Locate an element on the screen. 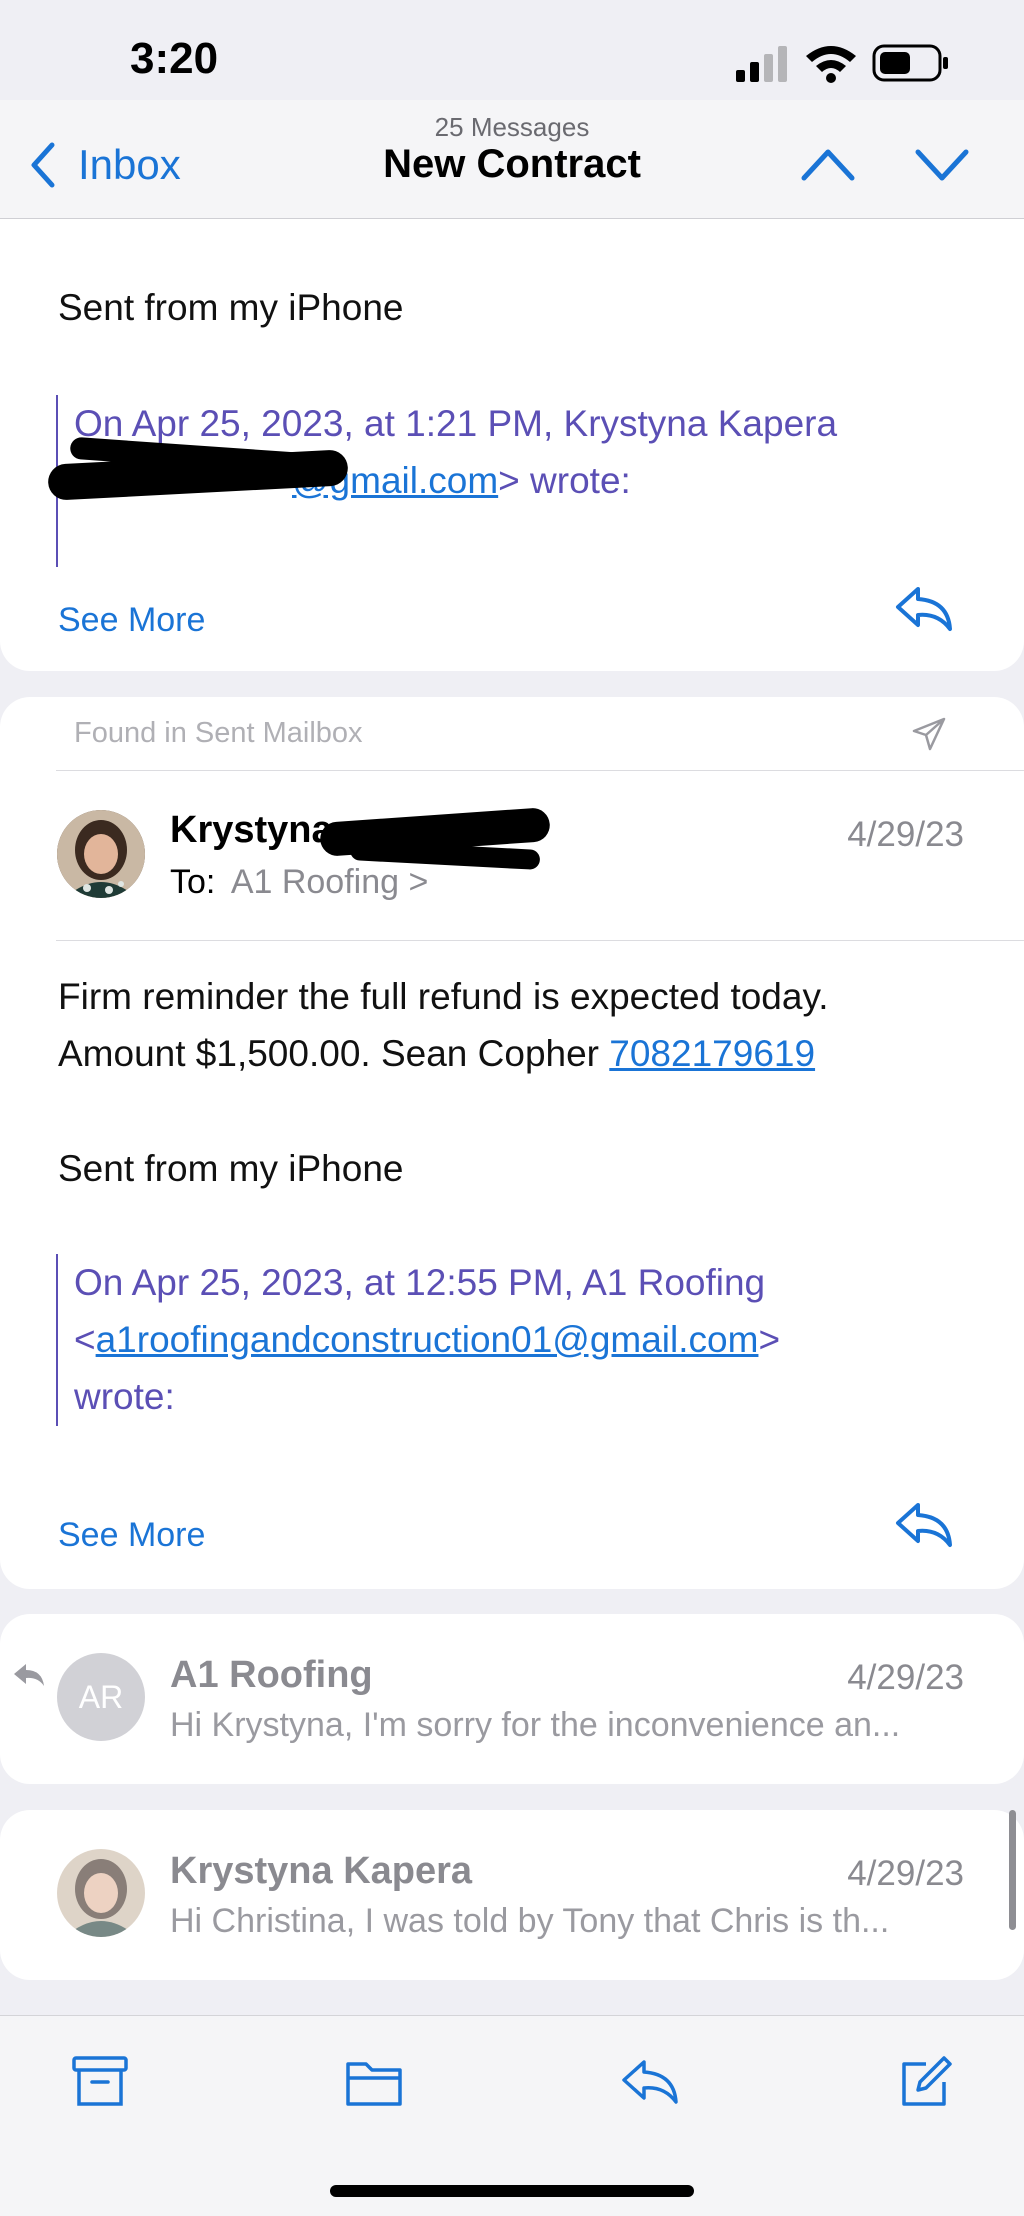 This screenshot has height=2216, width=1024. quote-header: On Apr 25, 2023, at 12:55 PM, A1 Roofing is located at coordinates (420, 1282).